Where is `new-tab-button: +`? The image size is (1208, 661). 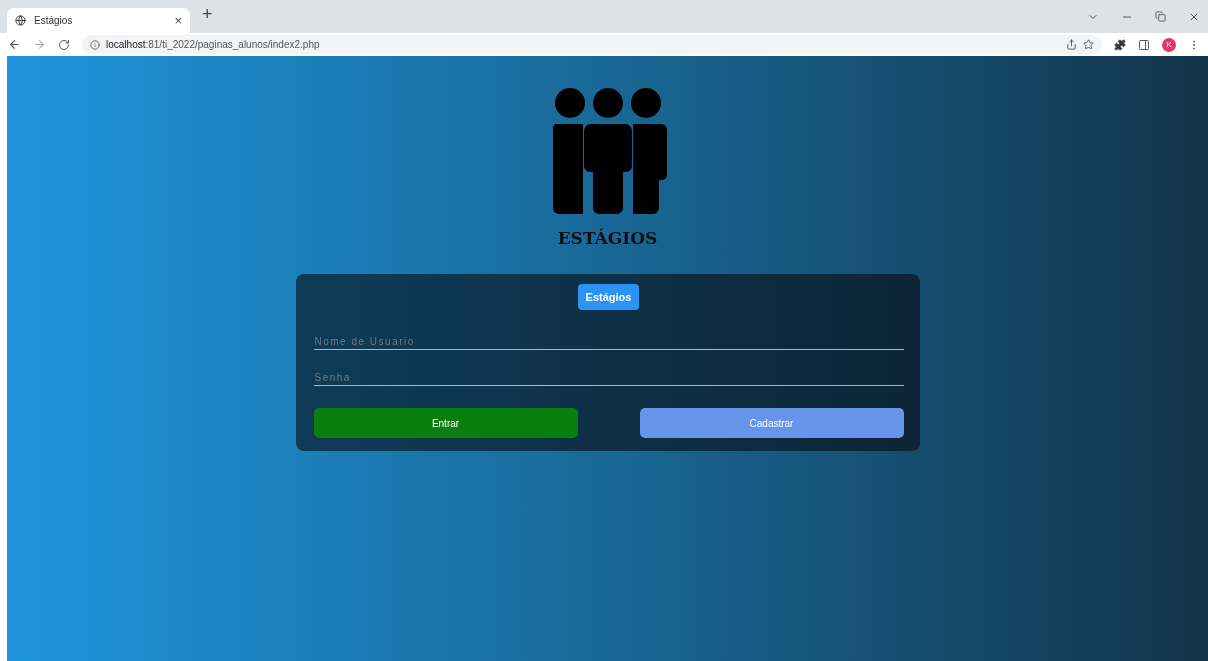 new-tab-button: + is located at coordinates (207, 14).